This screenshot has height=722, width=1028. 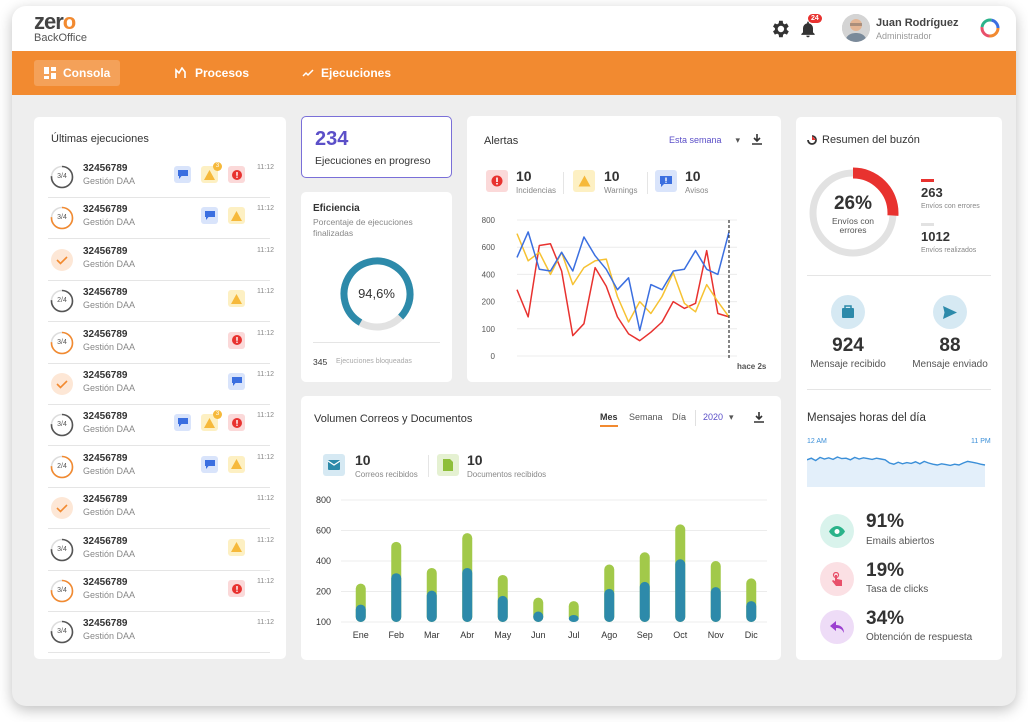 What do you see at coordinates (396, 635) in the screenshot?
I see `x-tick-label: Feb` at bounding box center [396, 635].